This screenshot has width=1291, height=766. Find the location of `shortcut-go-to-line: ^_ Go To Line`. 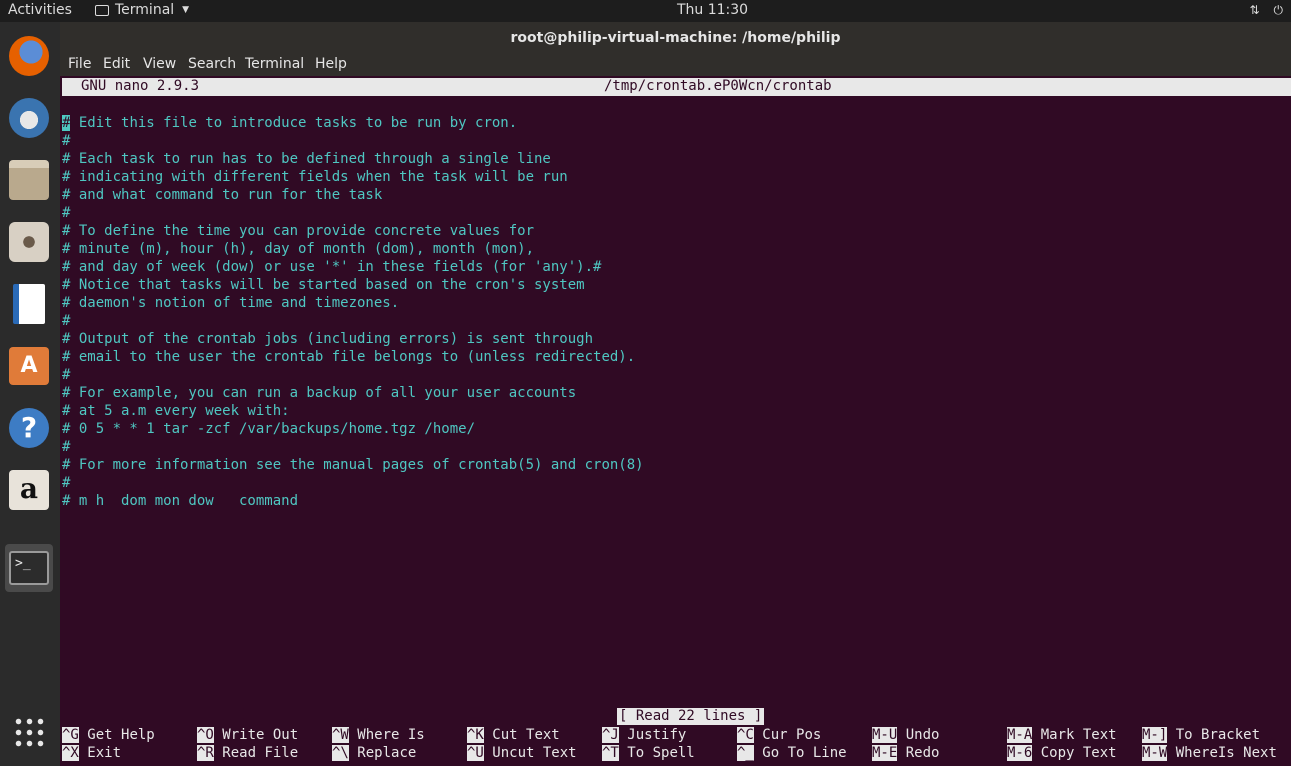

shortcut-go-to-line: ^_ Go To Line is located at coordinates (792, 753).